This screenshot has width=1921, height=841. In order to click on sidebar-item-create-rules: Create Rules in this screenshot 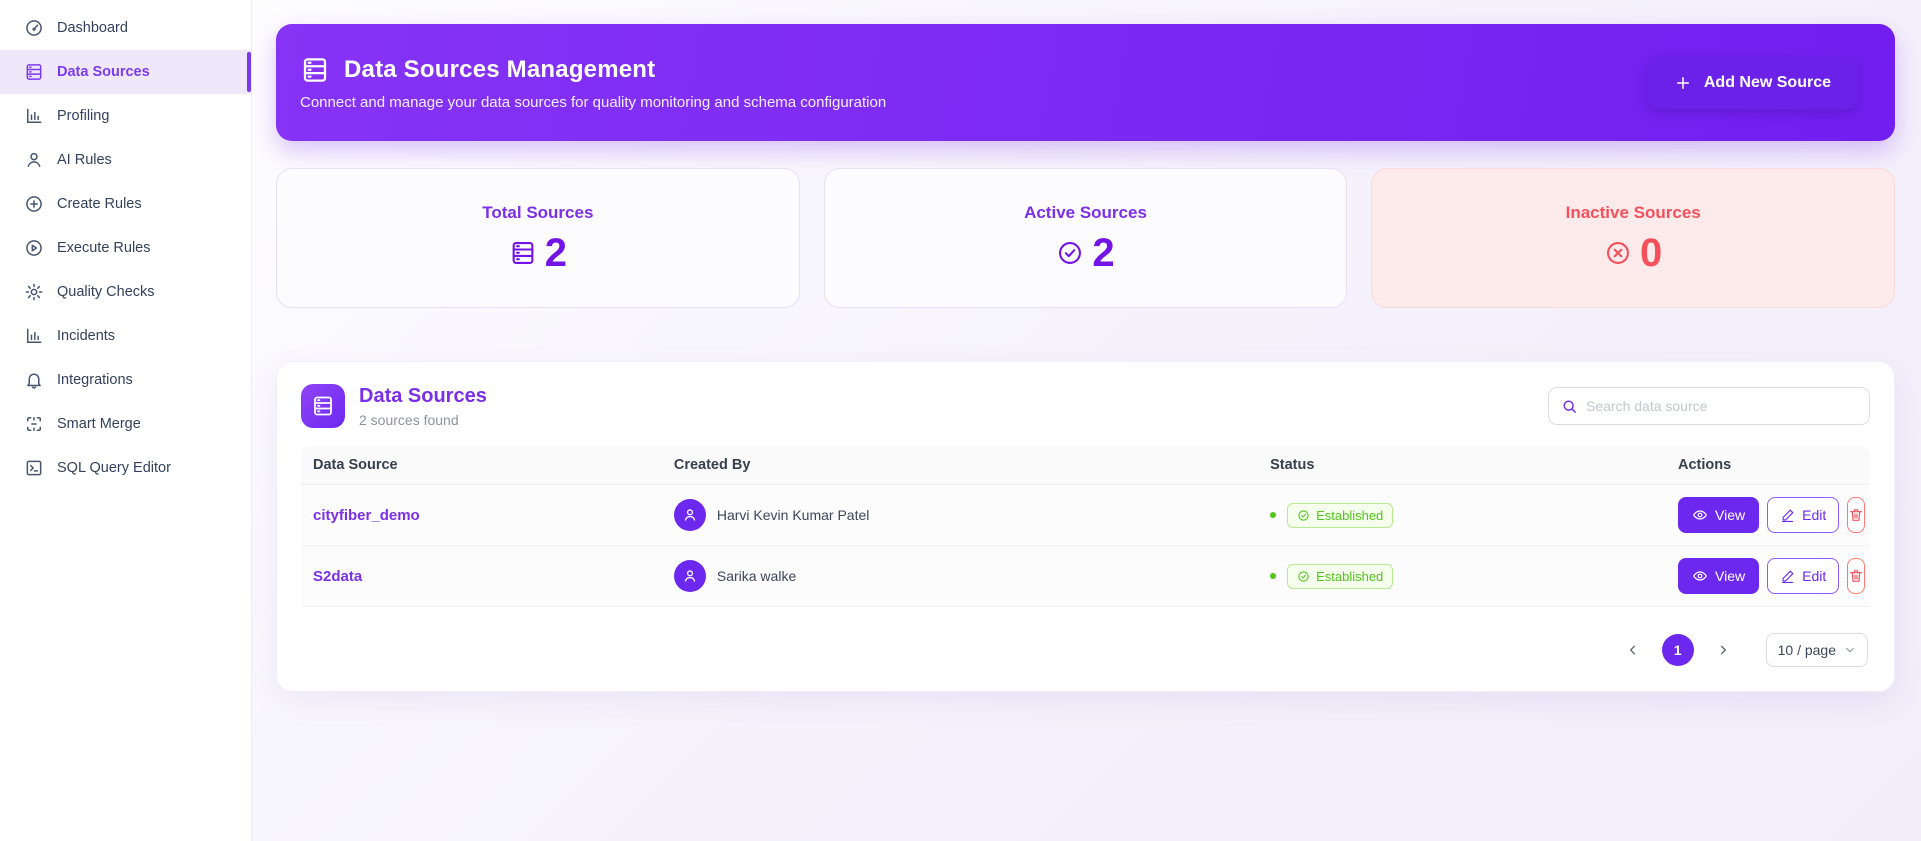, I will do `click(125, 204)`.